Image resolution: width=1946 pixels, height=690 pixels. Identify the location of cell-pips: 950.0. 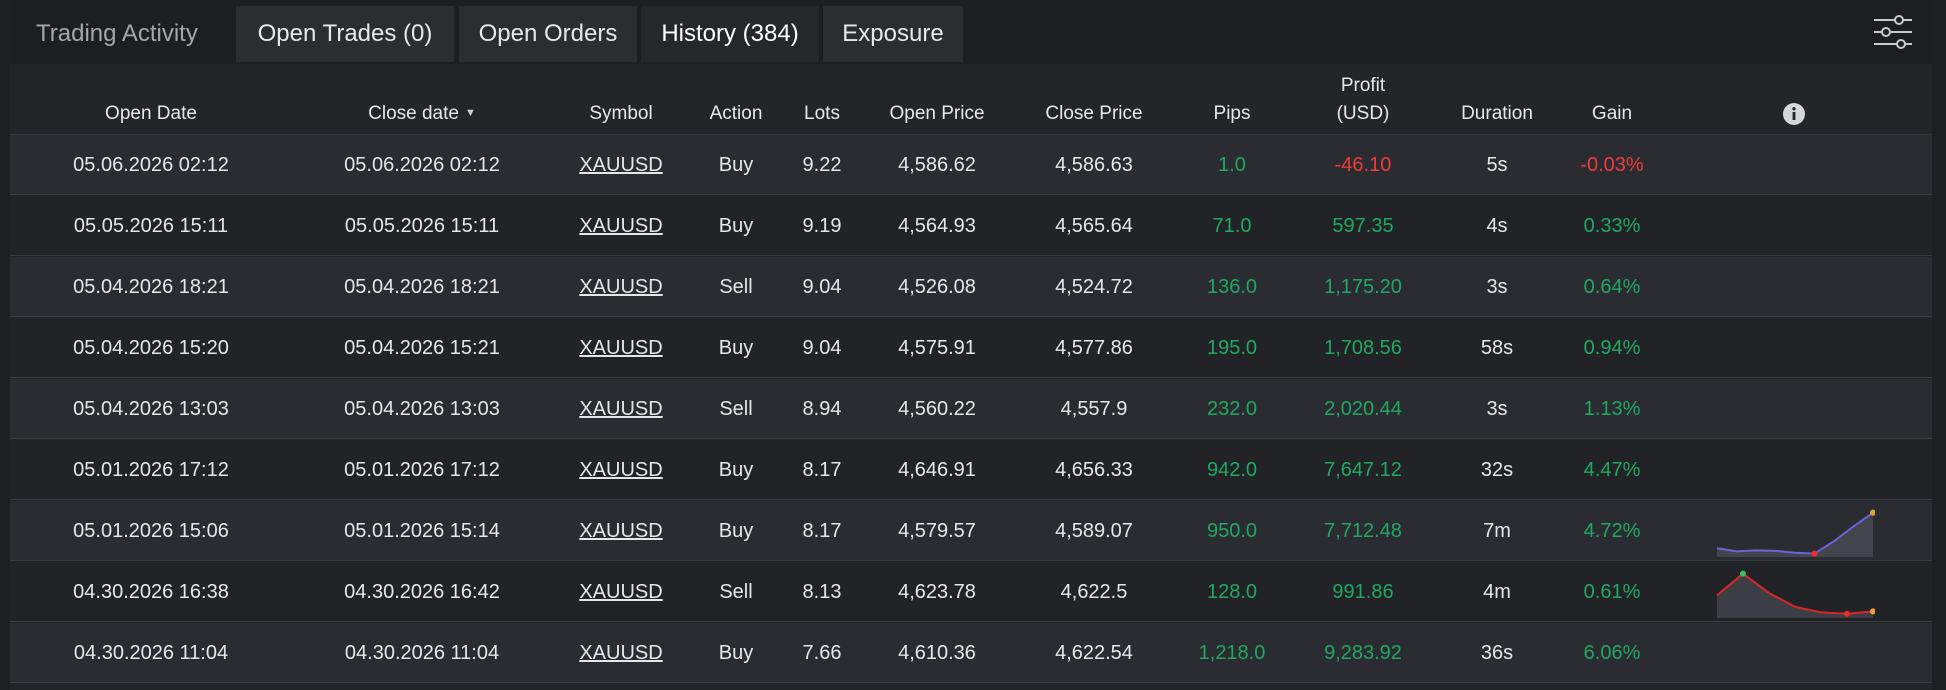
(1232, 531).